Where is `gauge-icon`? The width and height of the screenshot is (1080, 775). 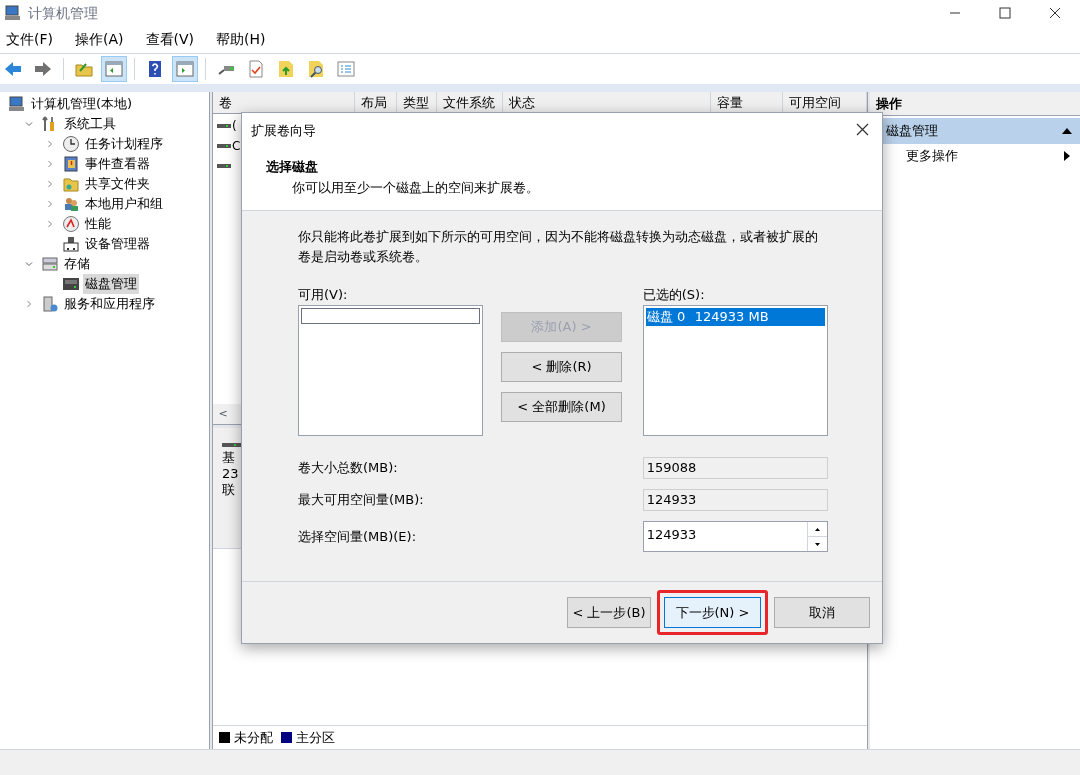 gauge-icon is located at coordinates (71, 224).